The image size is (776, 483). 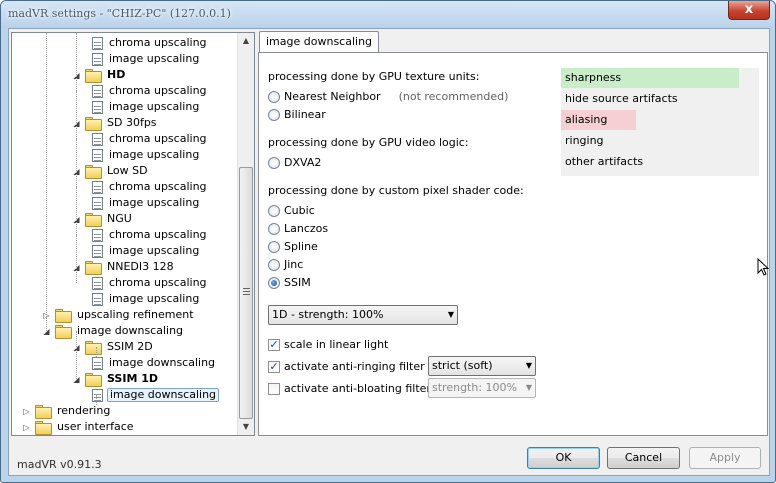 I want to click on radio-cubic-circle, so click(x=274, y=210).